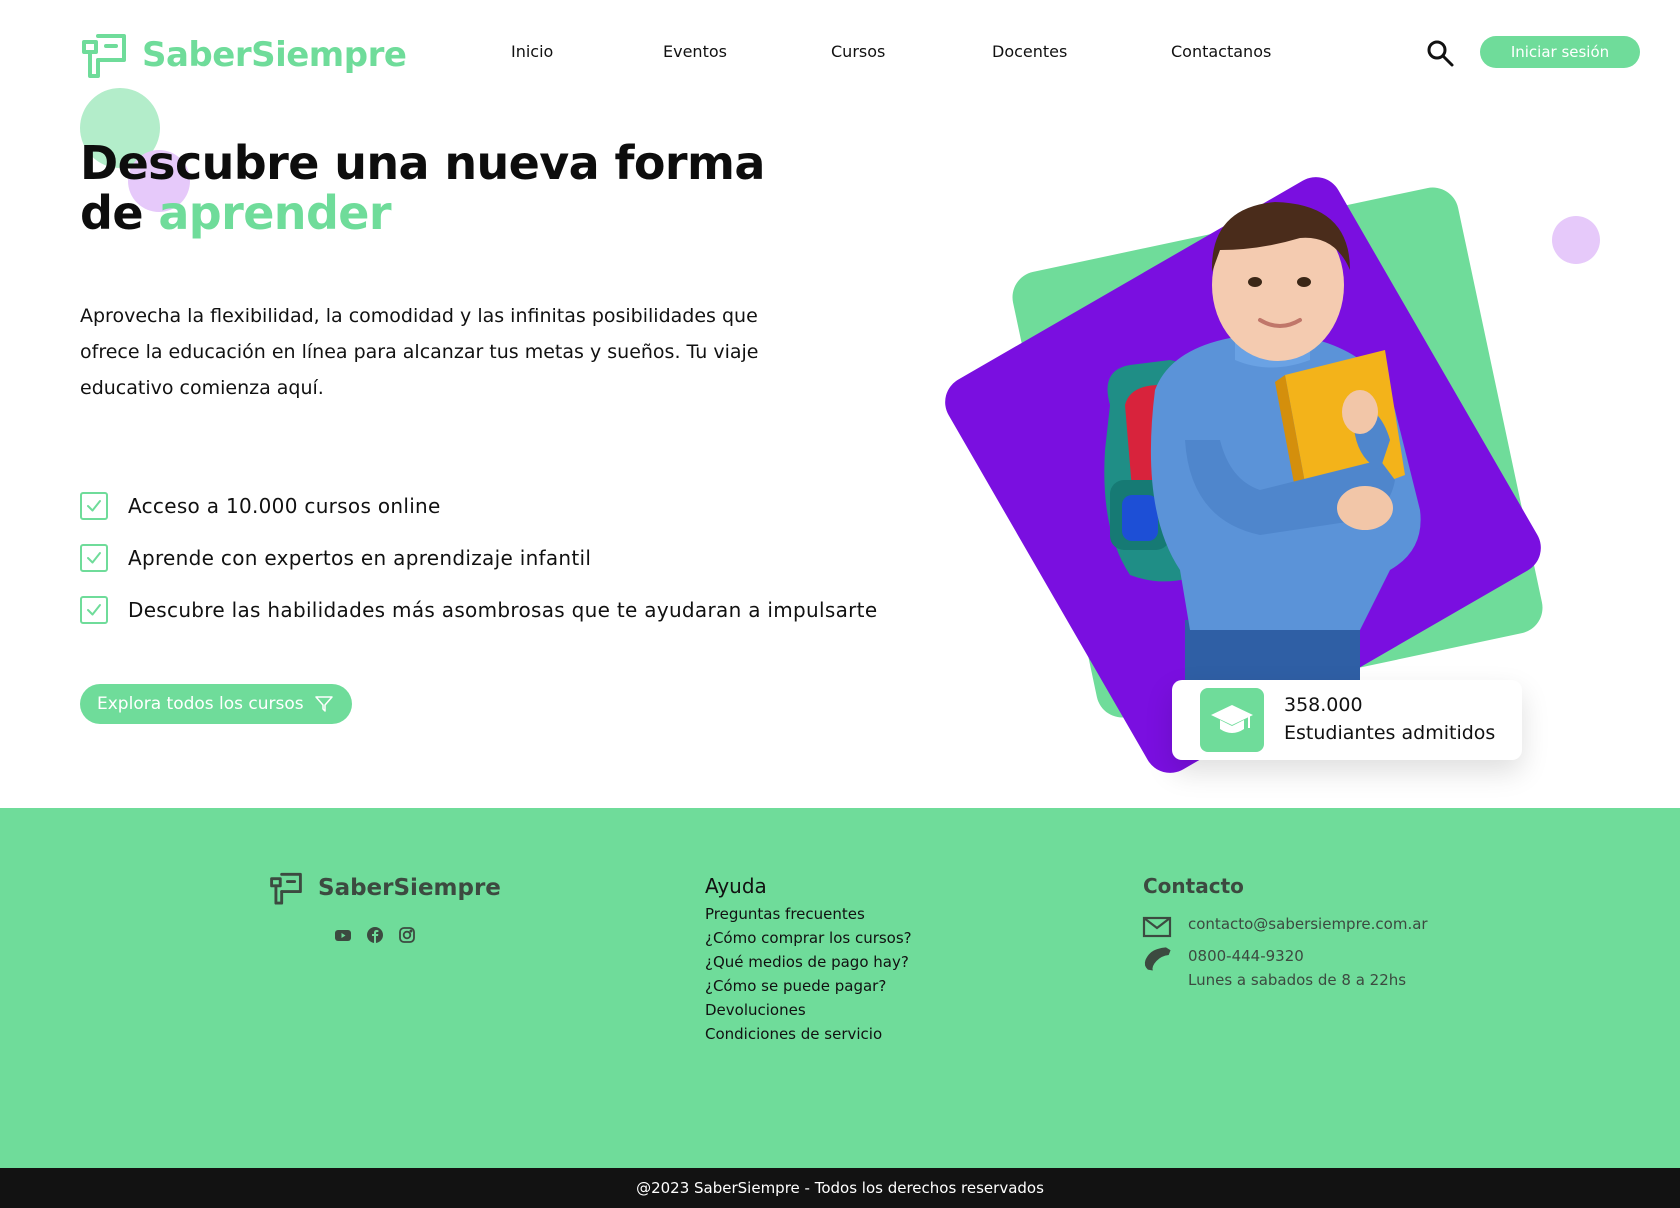  Describe the element at coordinates (422, 163) in the screenshot. I see `hero-title-line1: Descubre una nueva forma` at that location.